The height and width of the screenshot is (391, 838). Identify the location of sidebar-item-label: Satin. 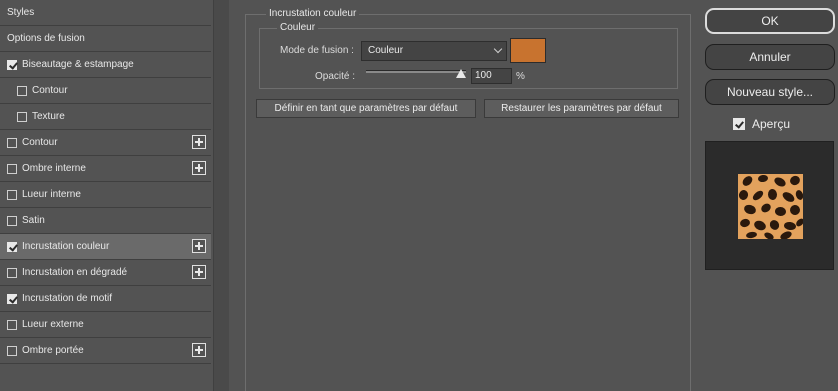
(33, 220).